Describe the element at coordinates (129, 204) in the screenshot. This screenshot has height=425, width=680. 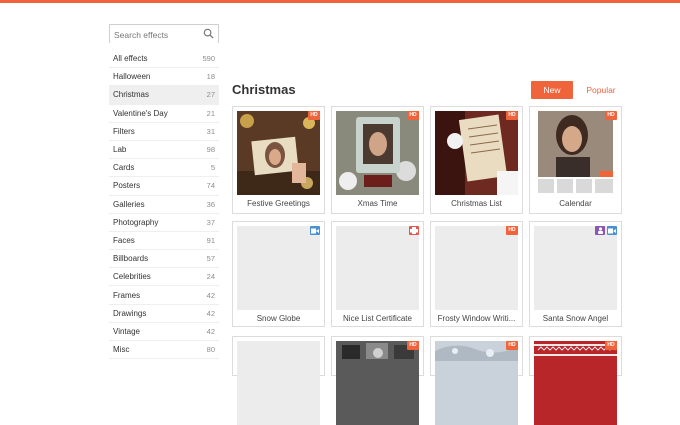
I see `category-label: Galleries` at that location.